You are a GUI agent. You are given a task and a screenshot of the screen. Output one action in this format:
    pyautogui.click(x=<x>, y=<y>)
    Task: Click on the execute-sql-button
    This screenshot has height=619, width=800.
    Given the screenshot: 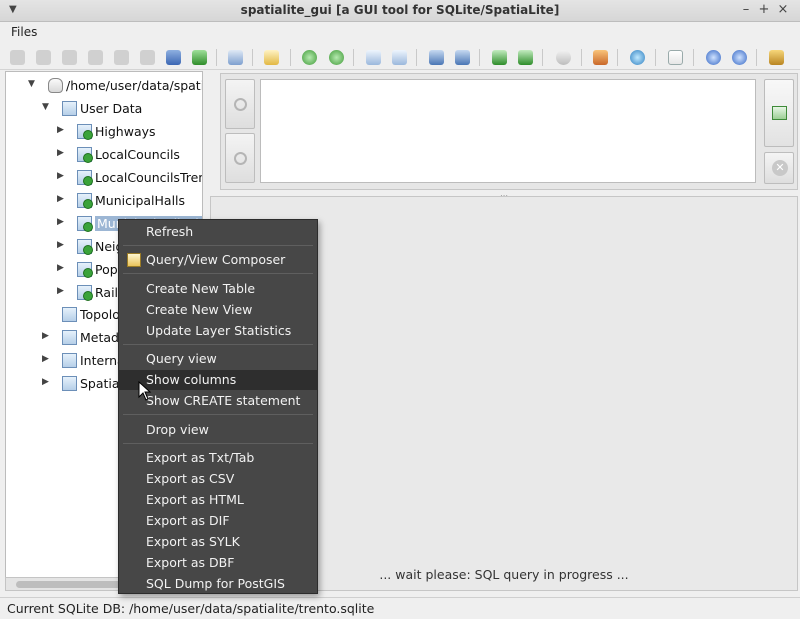 What is the action you would take?
    pyautogui.click(x=779, y=113)
    